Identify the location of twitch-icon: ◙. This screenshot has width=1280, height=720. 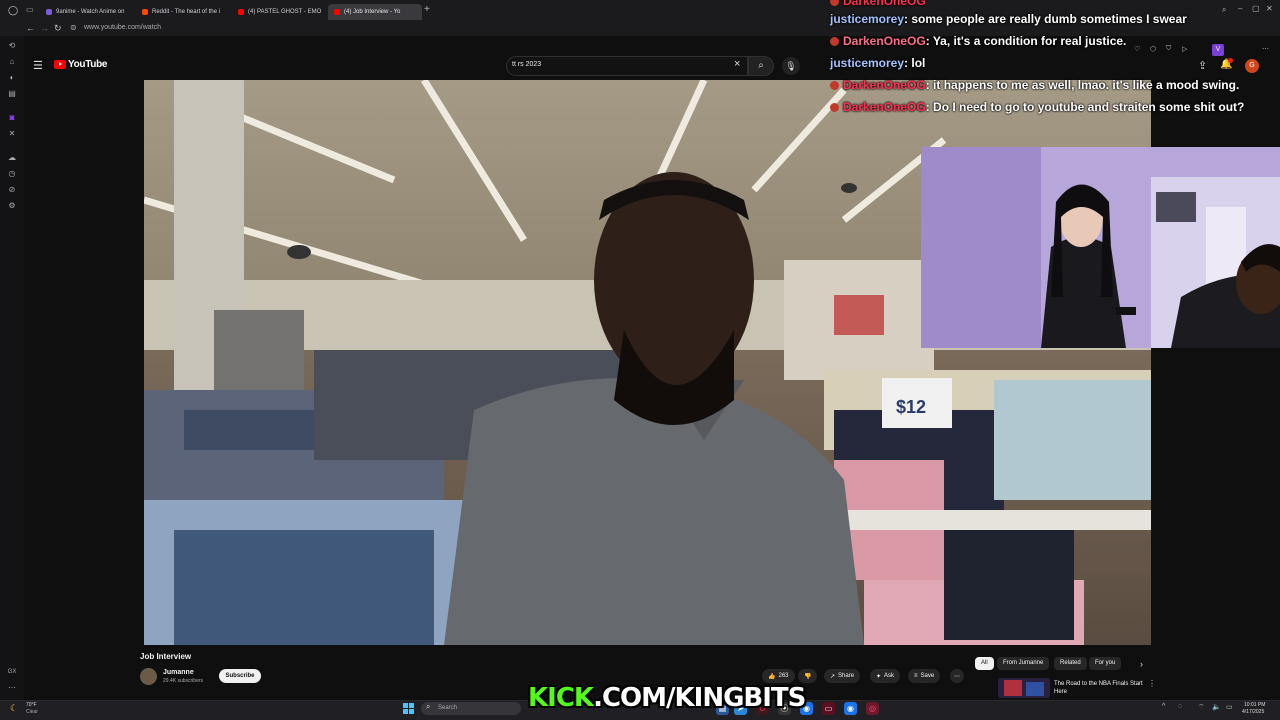
(12, 118).